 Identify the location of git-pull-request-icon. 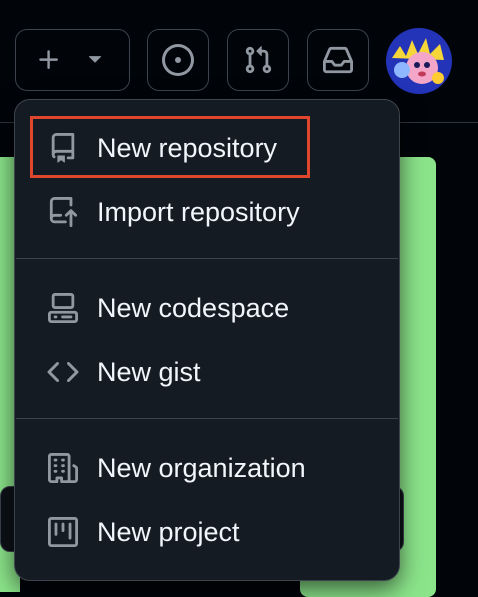
(258, 60).